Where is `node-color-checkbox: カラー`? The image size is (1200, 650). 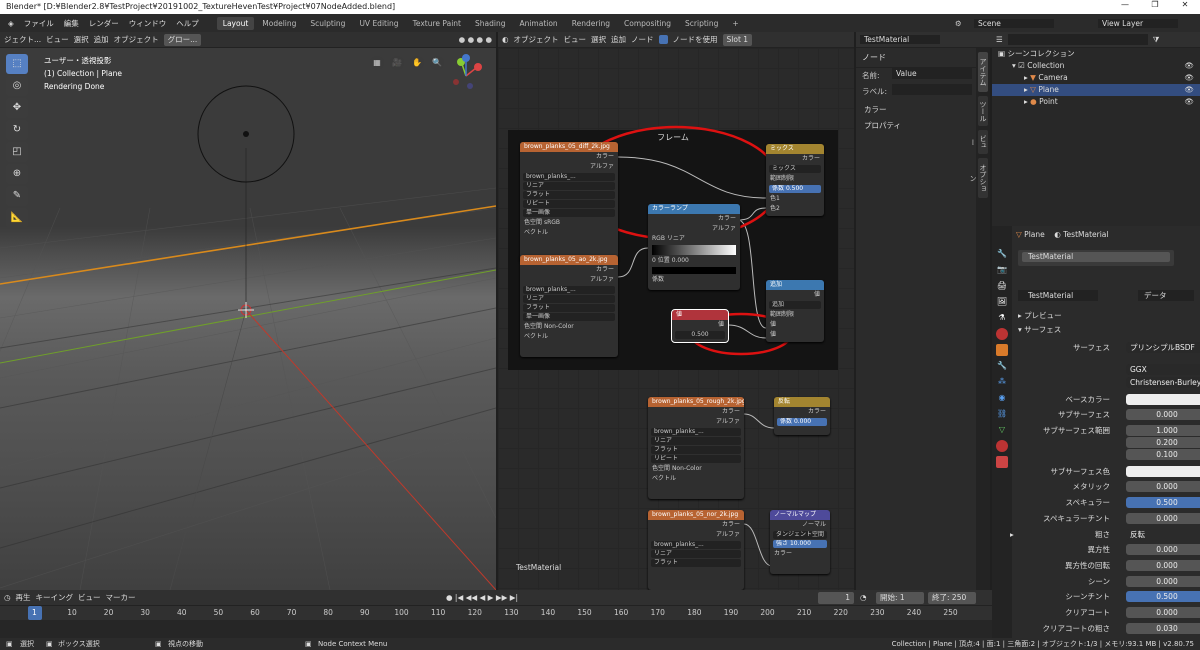 node-color-checkbox: カラー is located at coordinates (875, 109).